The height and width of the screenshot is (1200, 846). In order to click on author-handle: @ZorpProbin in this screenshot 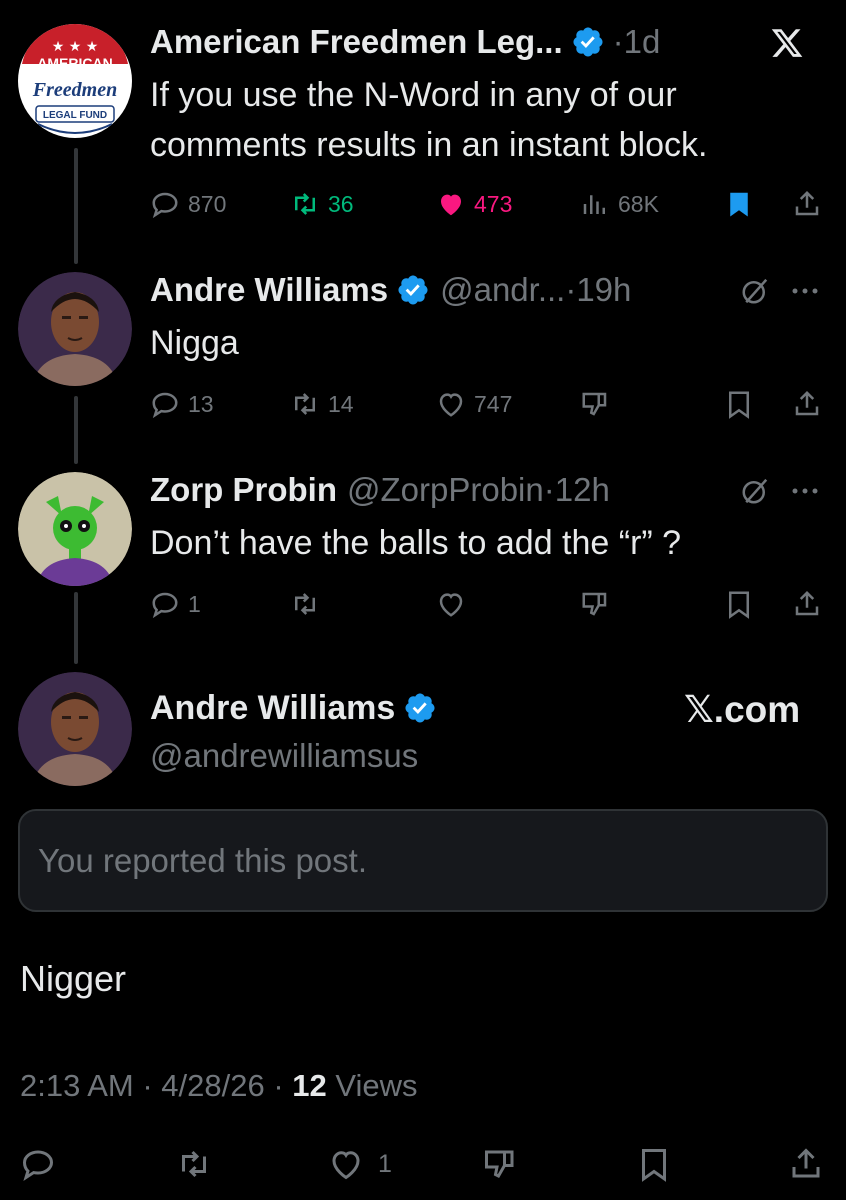, I will do `click(445, 490)`.